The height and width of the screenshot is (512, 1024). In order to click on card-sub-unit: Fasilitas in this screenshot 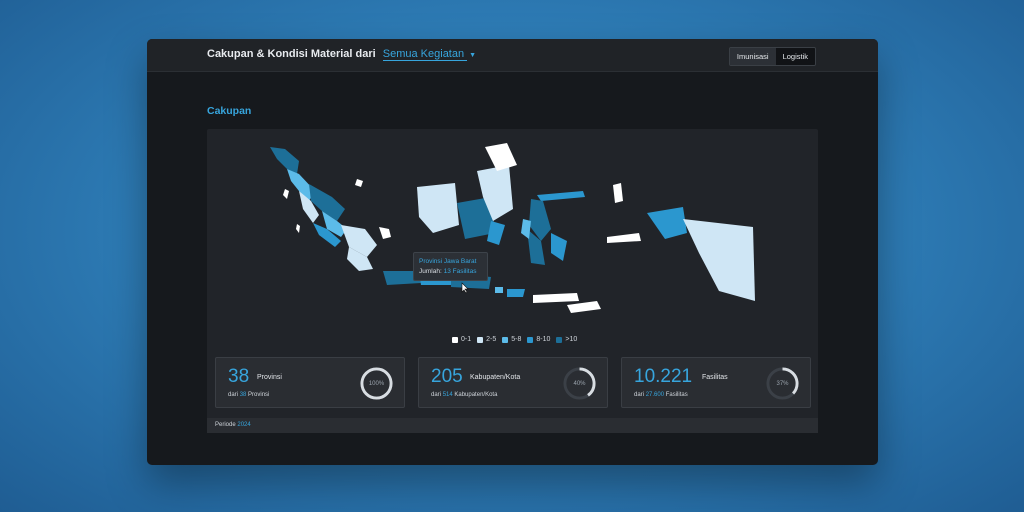, I will do `click(676, 395)`.